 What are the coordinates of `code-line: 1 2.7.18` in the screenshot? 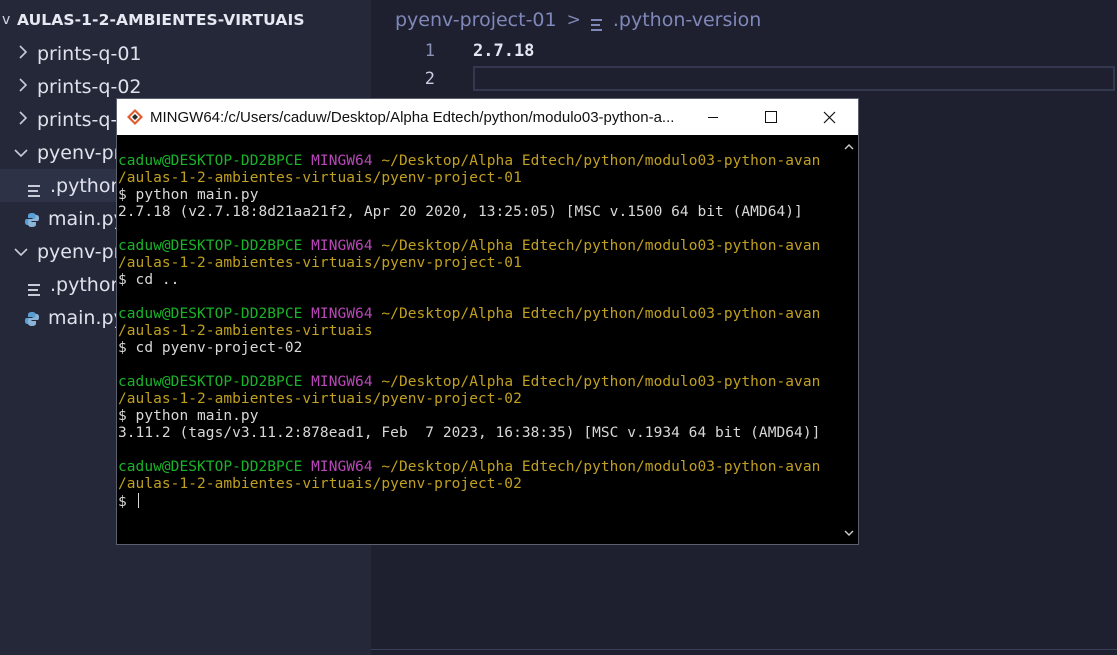 It's located at (744, 51).